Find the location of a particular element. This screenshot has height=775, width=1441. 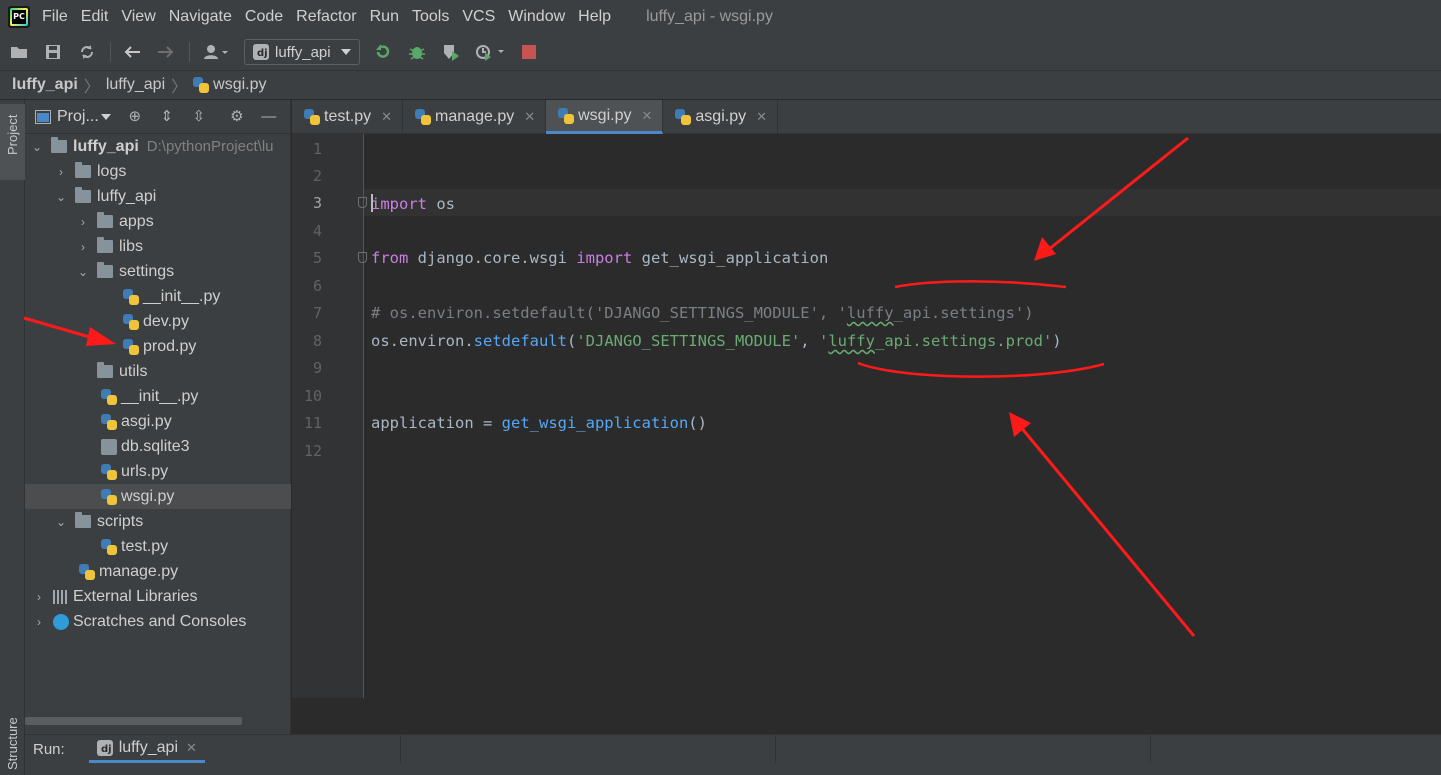

rerun-icon is located at coordinates (383, 52).